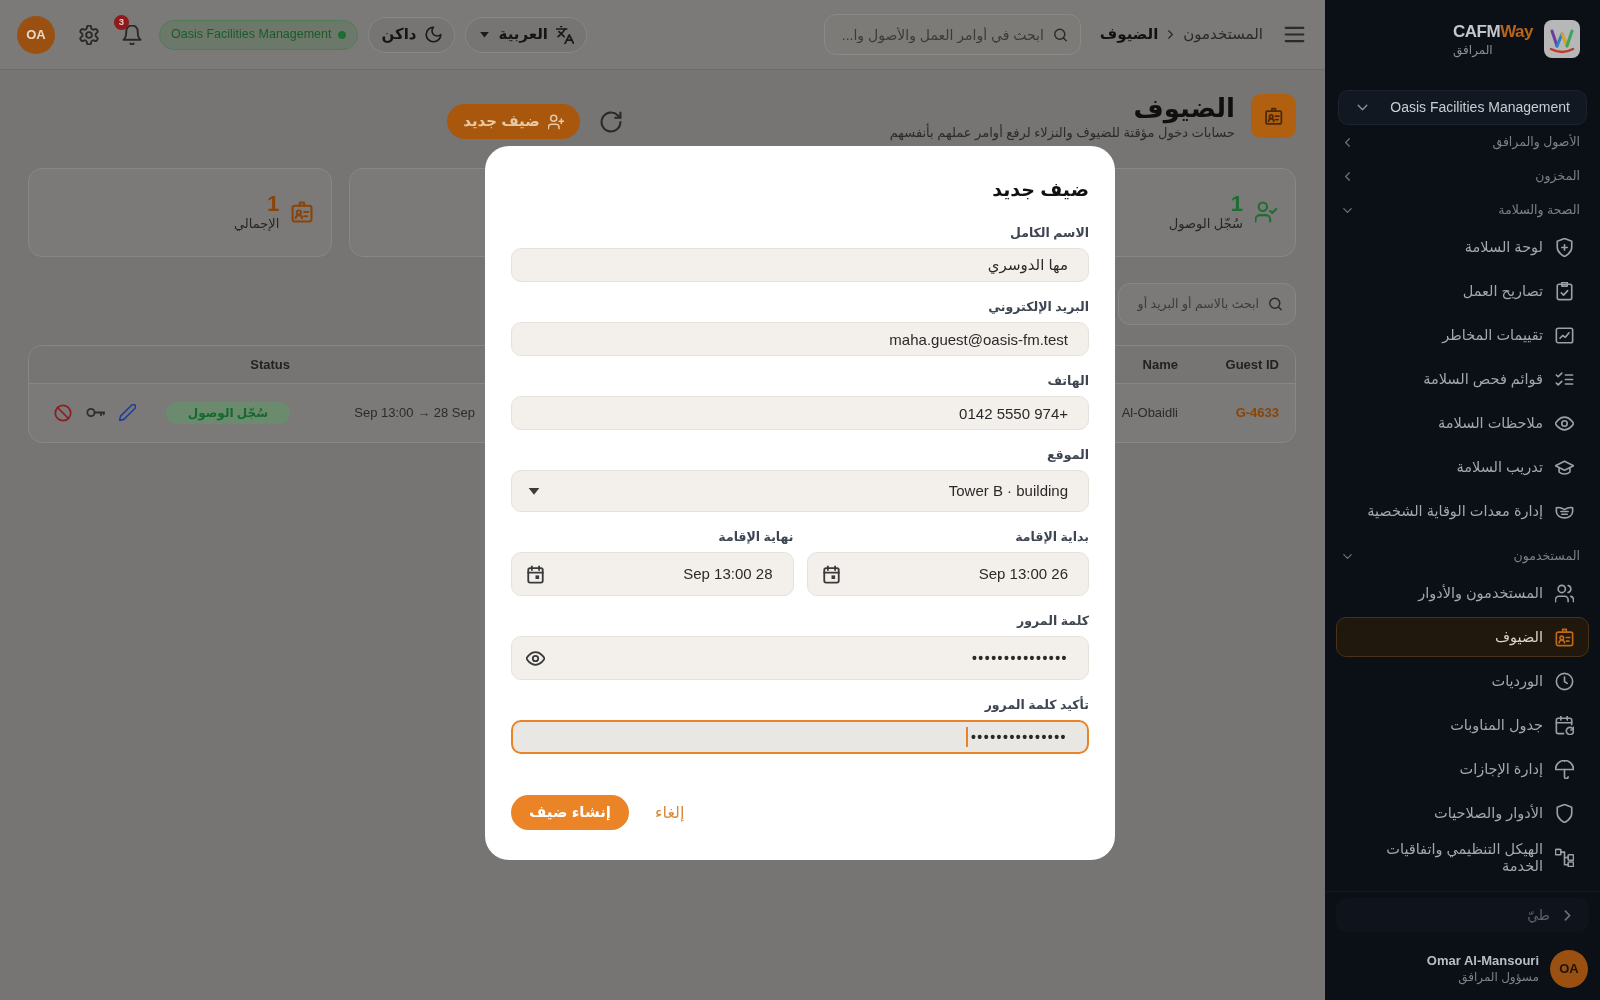  What do you see at coordinates (1462, 813) in the screenshot?
I see `sidebar-item: الأدوار والصلاحيات` at bounding box center [1462, 813].